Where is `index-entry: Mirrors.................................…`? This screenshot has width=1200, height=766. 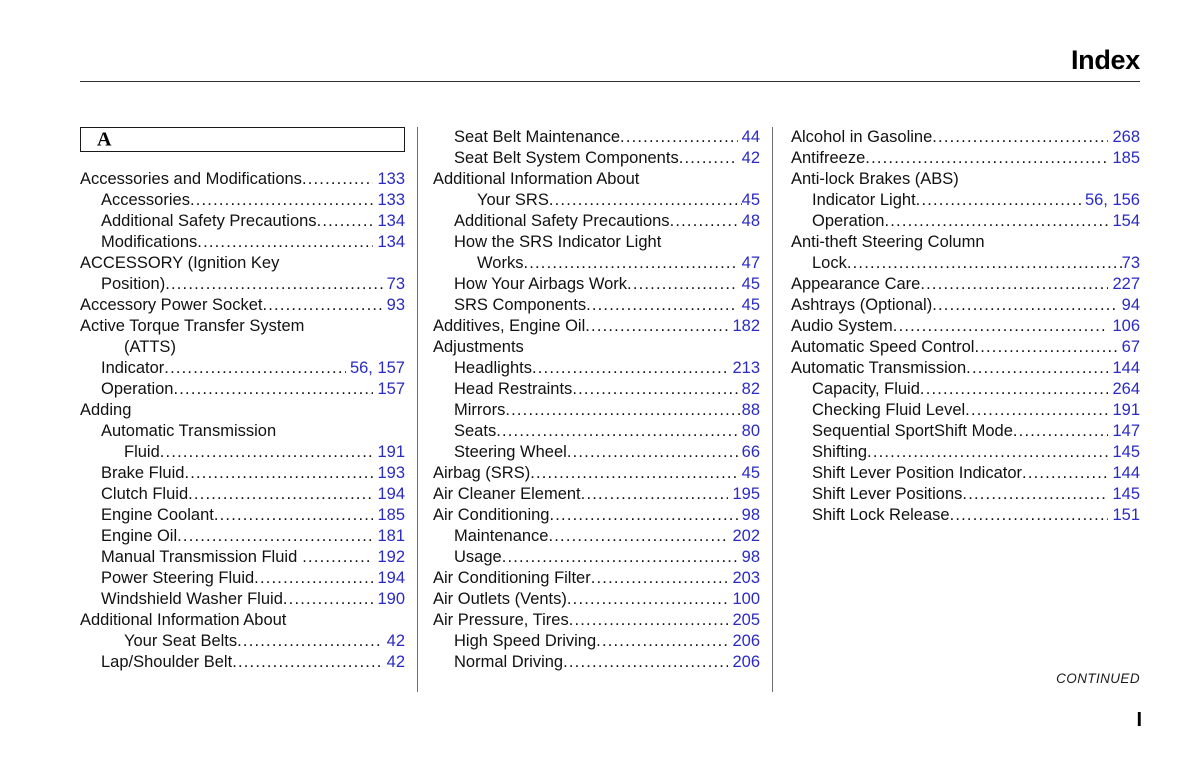 index-entry: Mirrors.................................… is located at coordinates (607, 410).